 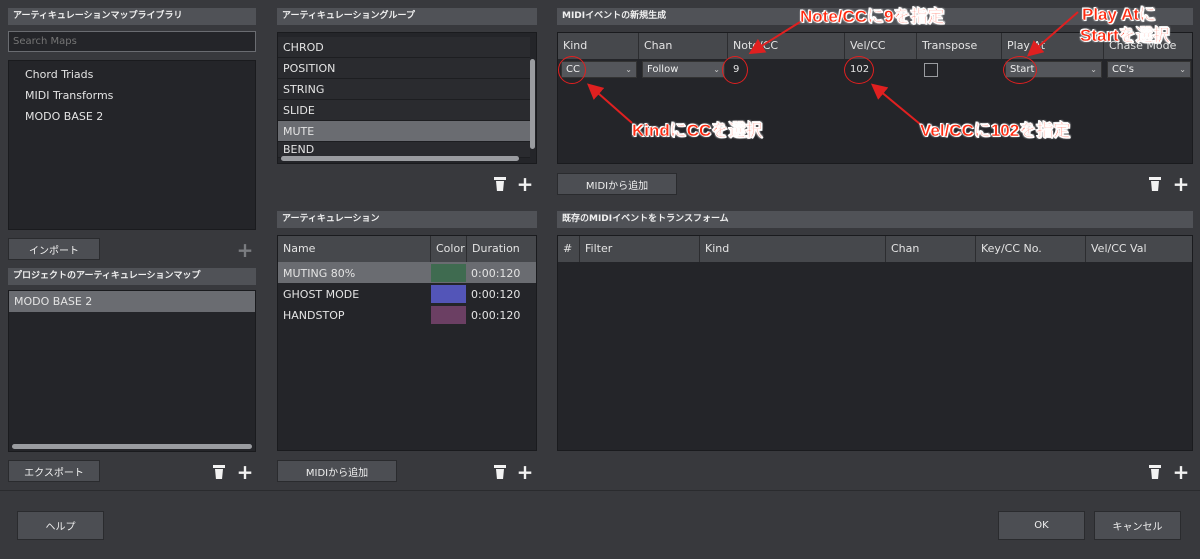 I want to click on annotation-arrow-kind, so click(x=609, y=103).